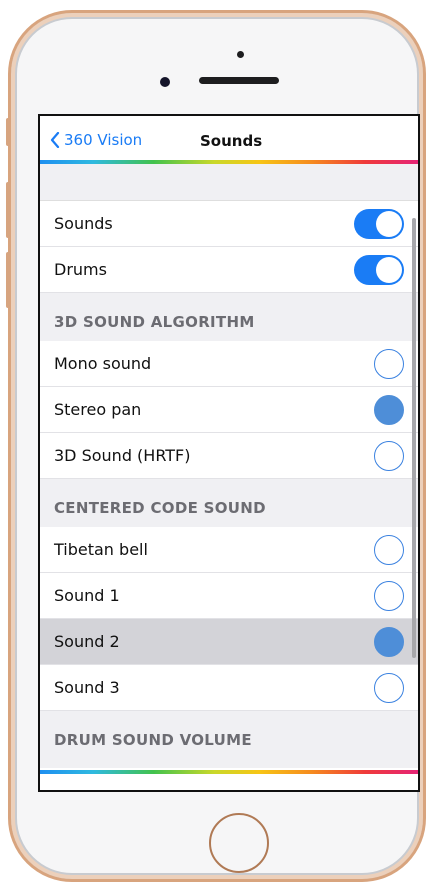  What do you see at coordinates (87, 687) in the screenshot?
I see `row-label: Sound 3` at bounding box center [87, 687].